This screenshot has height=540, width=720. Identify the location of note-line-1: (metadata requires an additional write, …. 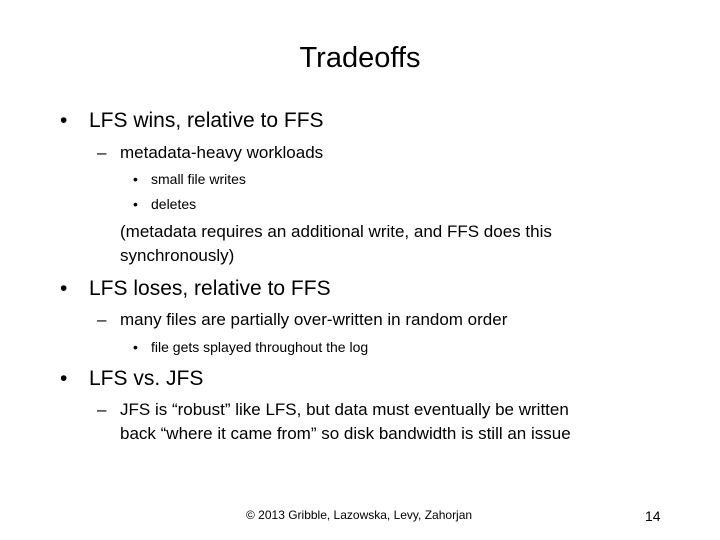
(336, 231).